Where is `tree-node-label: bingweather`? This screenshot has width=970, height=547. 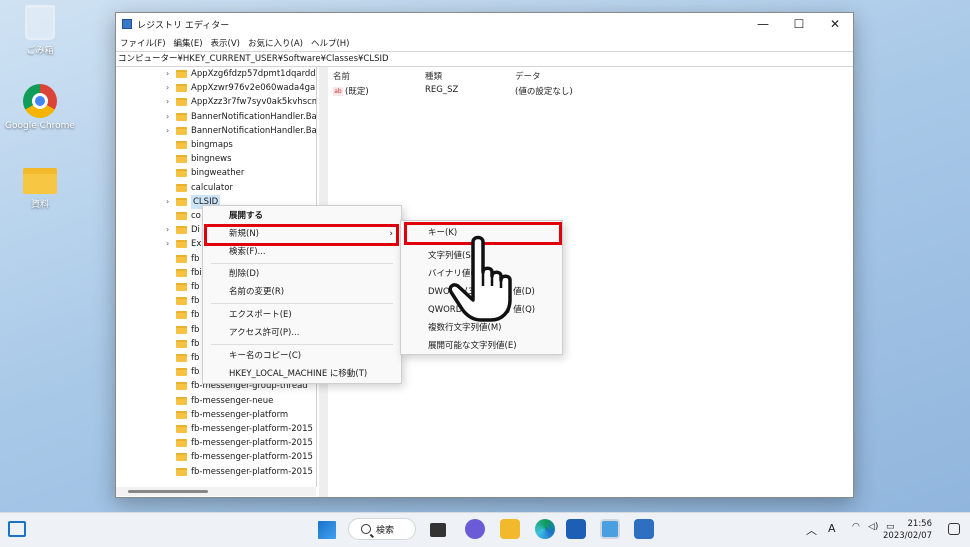 tree-node-label: bingweather is located at coordinates (218, 173).